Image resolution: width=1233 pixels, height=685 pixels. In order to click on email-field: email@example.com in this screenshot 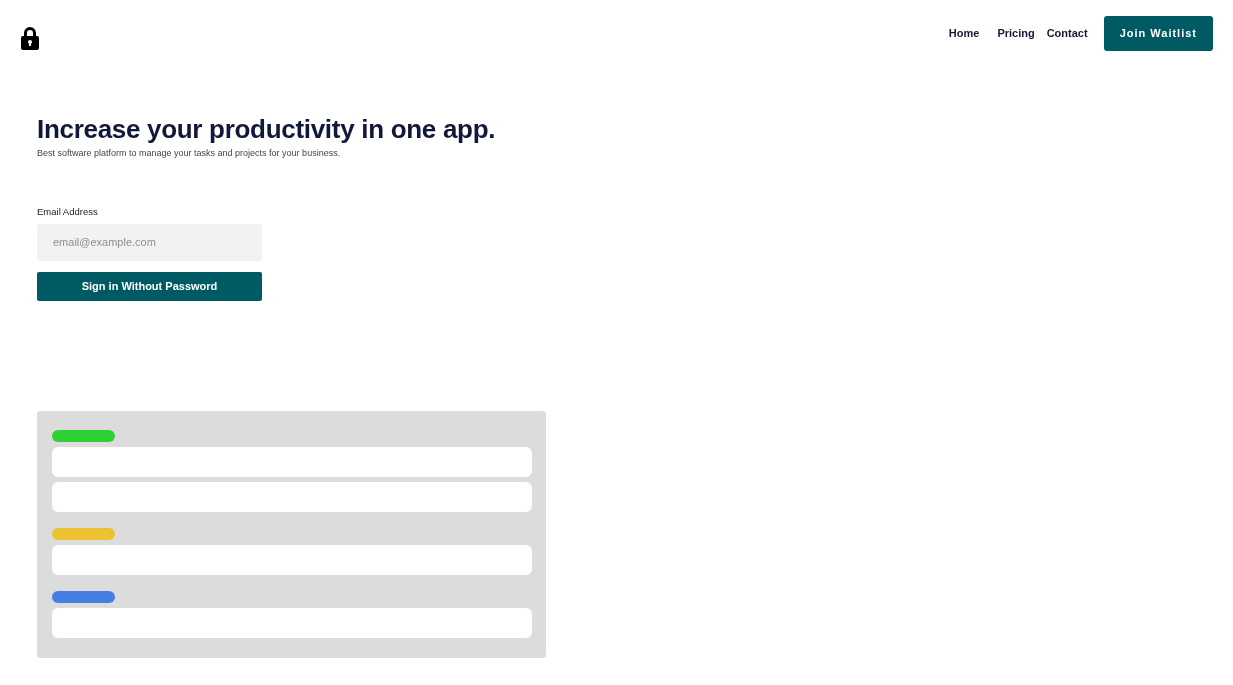, I will do `click(149, 242)`.